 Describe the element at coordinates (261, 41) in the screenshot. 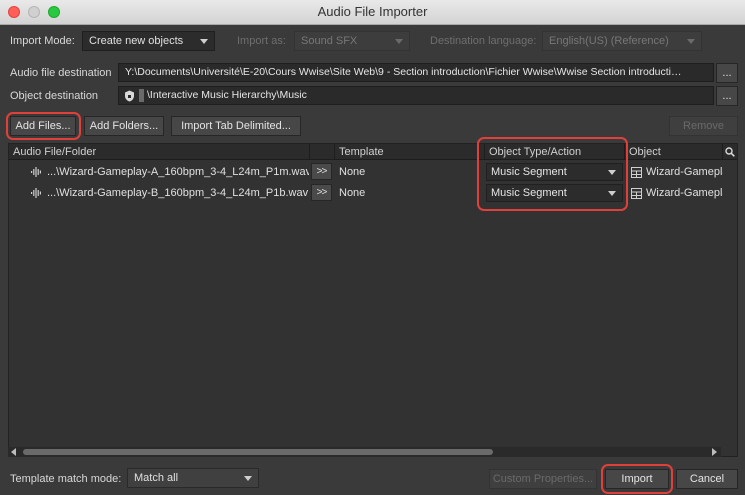

I see `import-as-label: Import as:` at that location.